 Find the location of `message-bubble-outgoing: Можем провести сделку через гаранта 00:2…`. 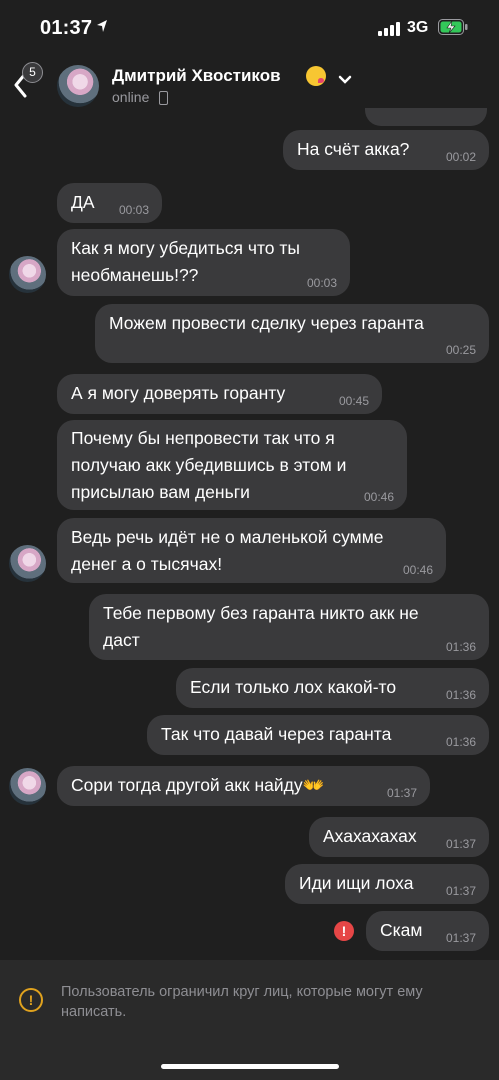

message-bubble-outgoing: Можем провести сделку через гаранта 00:2… is located at coordinates (292, 333).